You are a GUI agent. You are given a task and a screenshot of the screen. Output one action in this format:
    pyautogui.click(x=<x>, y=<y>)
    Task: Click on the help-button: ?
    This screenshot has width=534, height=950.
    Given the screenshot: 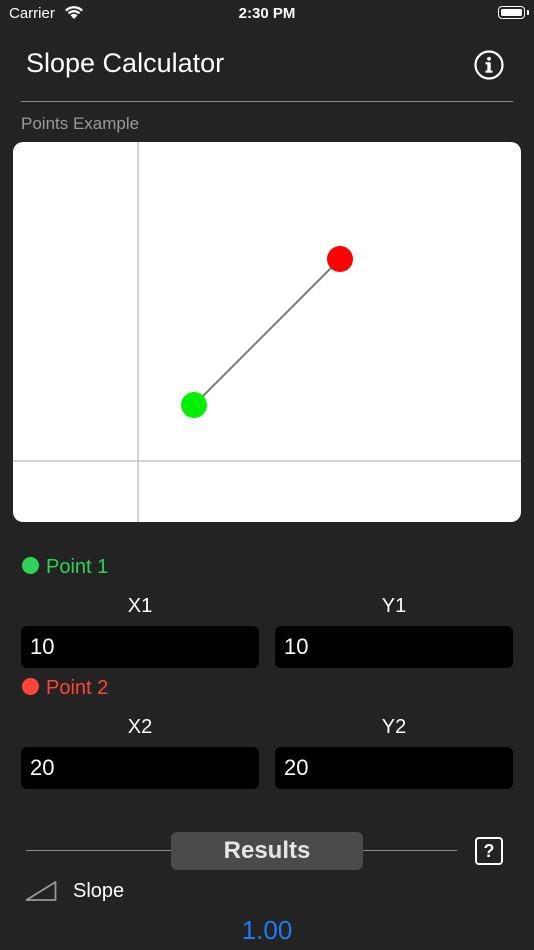 What is the action you would take?
    pyautogui.click(x=489, y=851)
    